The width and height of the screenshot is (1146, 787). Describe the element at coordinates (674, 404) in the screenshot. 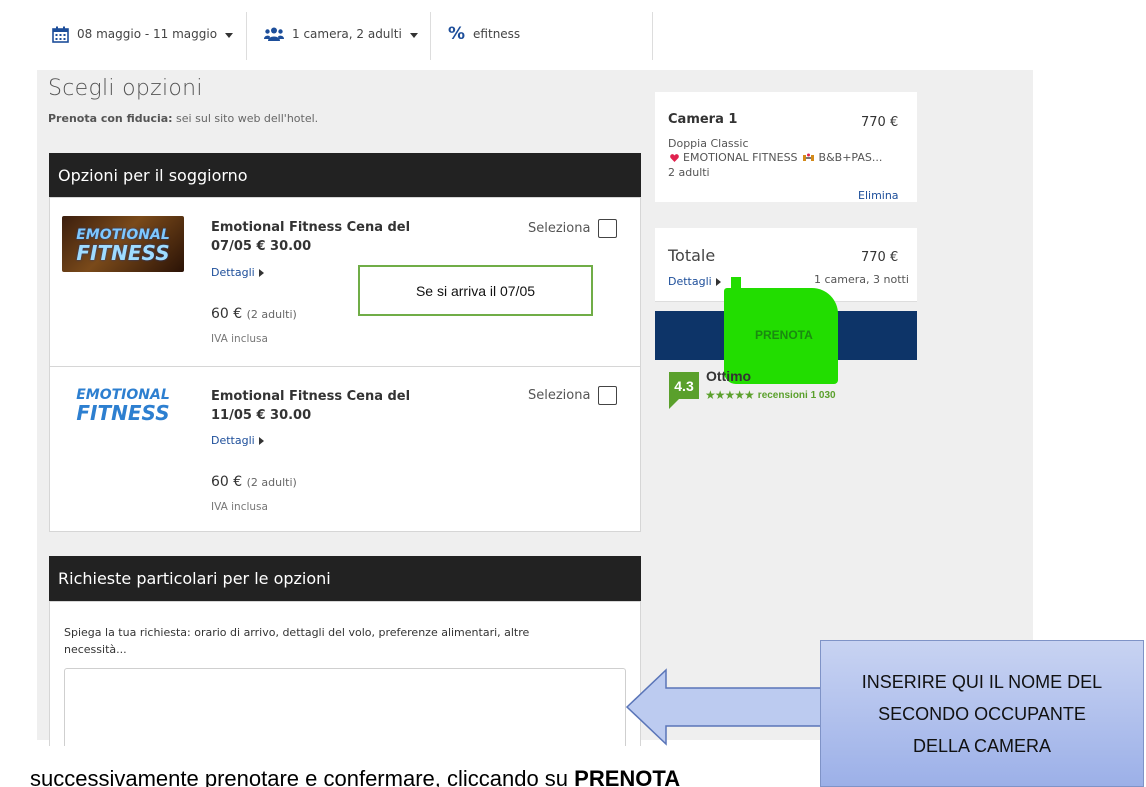

I see `rating-badge-tail` at that location.